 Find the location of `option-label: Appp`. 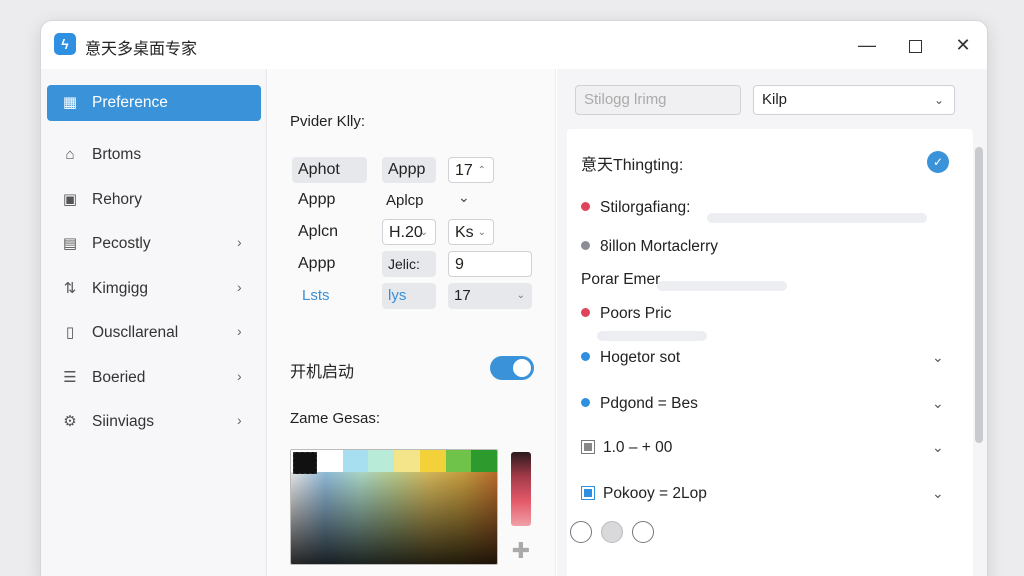

option-label: Appp is located at coordinates (317, 263).